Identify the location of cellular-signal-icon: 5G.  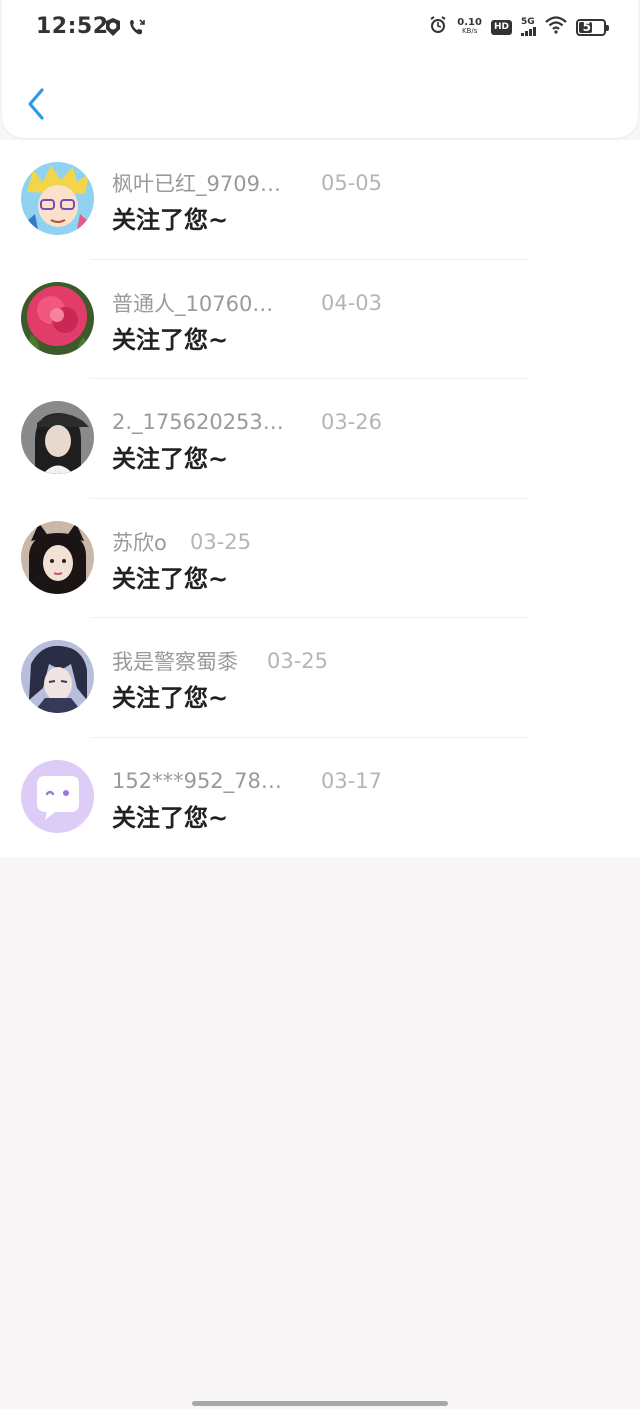
(528, 27).